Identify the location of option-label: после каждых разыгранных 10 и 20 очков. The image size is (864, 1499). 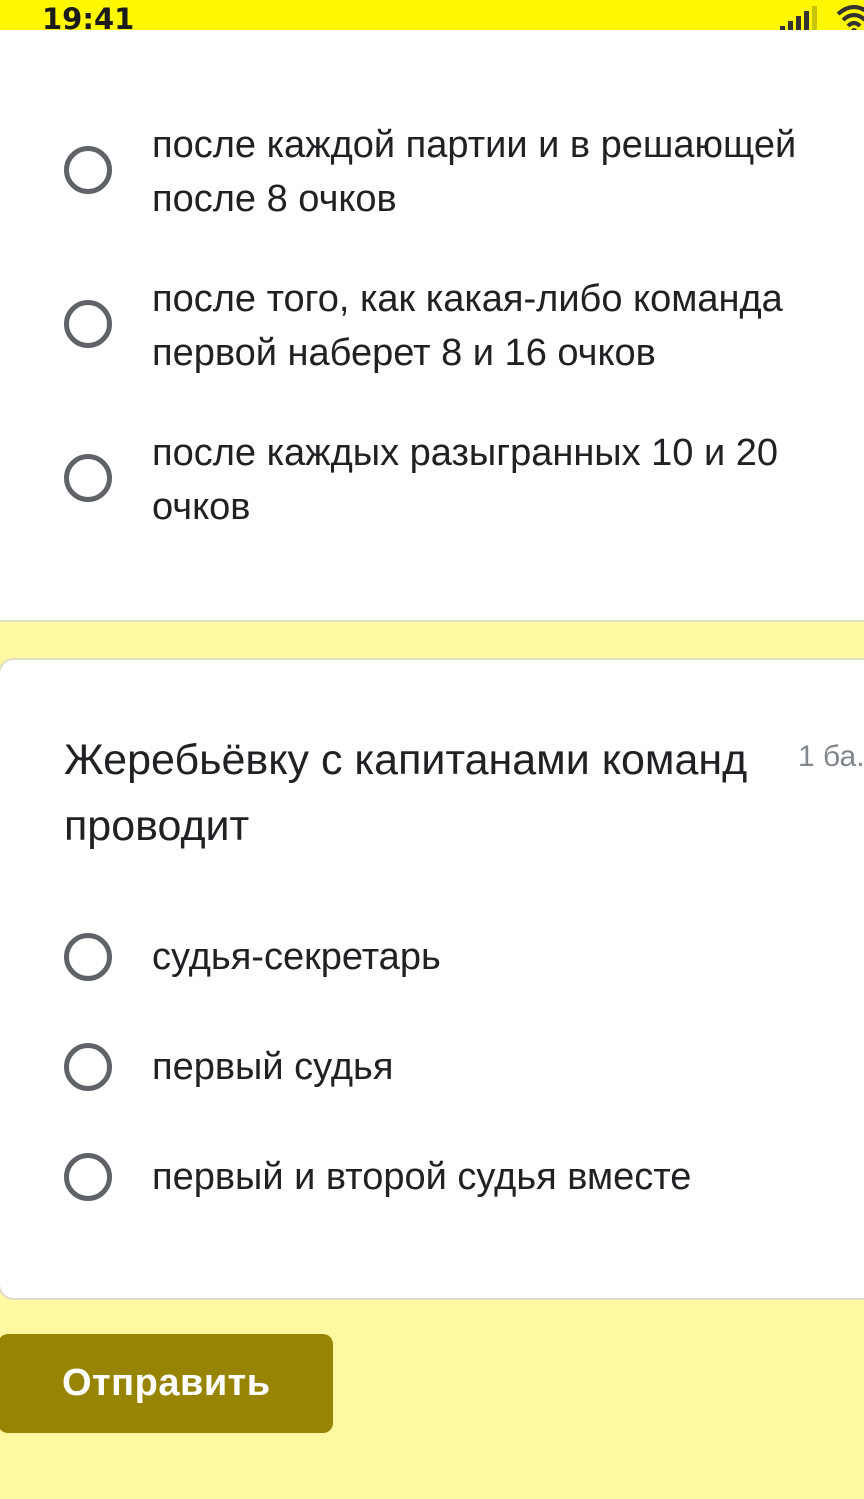
(465, 480).